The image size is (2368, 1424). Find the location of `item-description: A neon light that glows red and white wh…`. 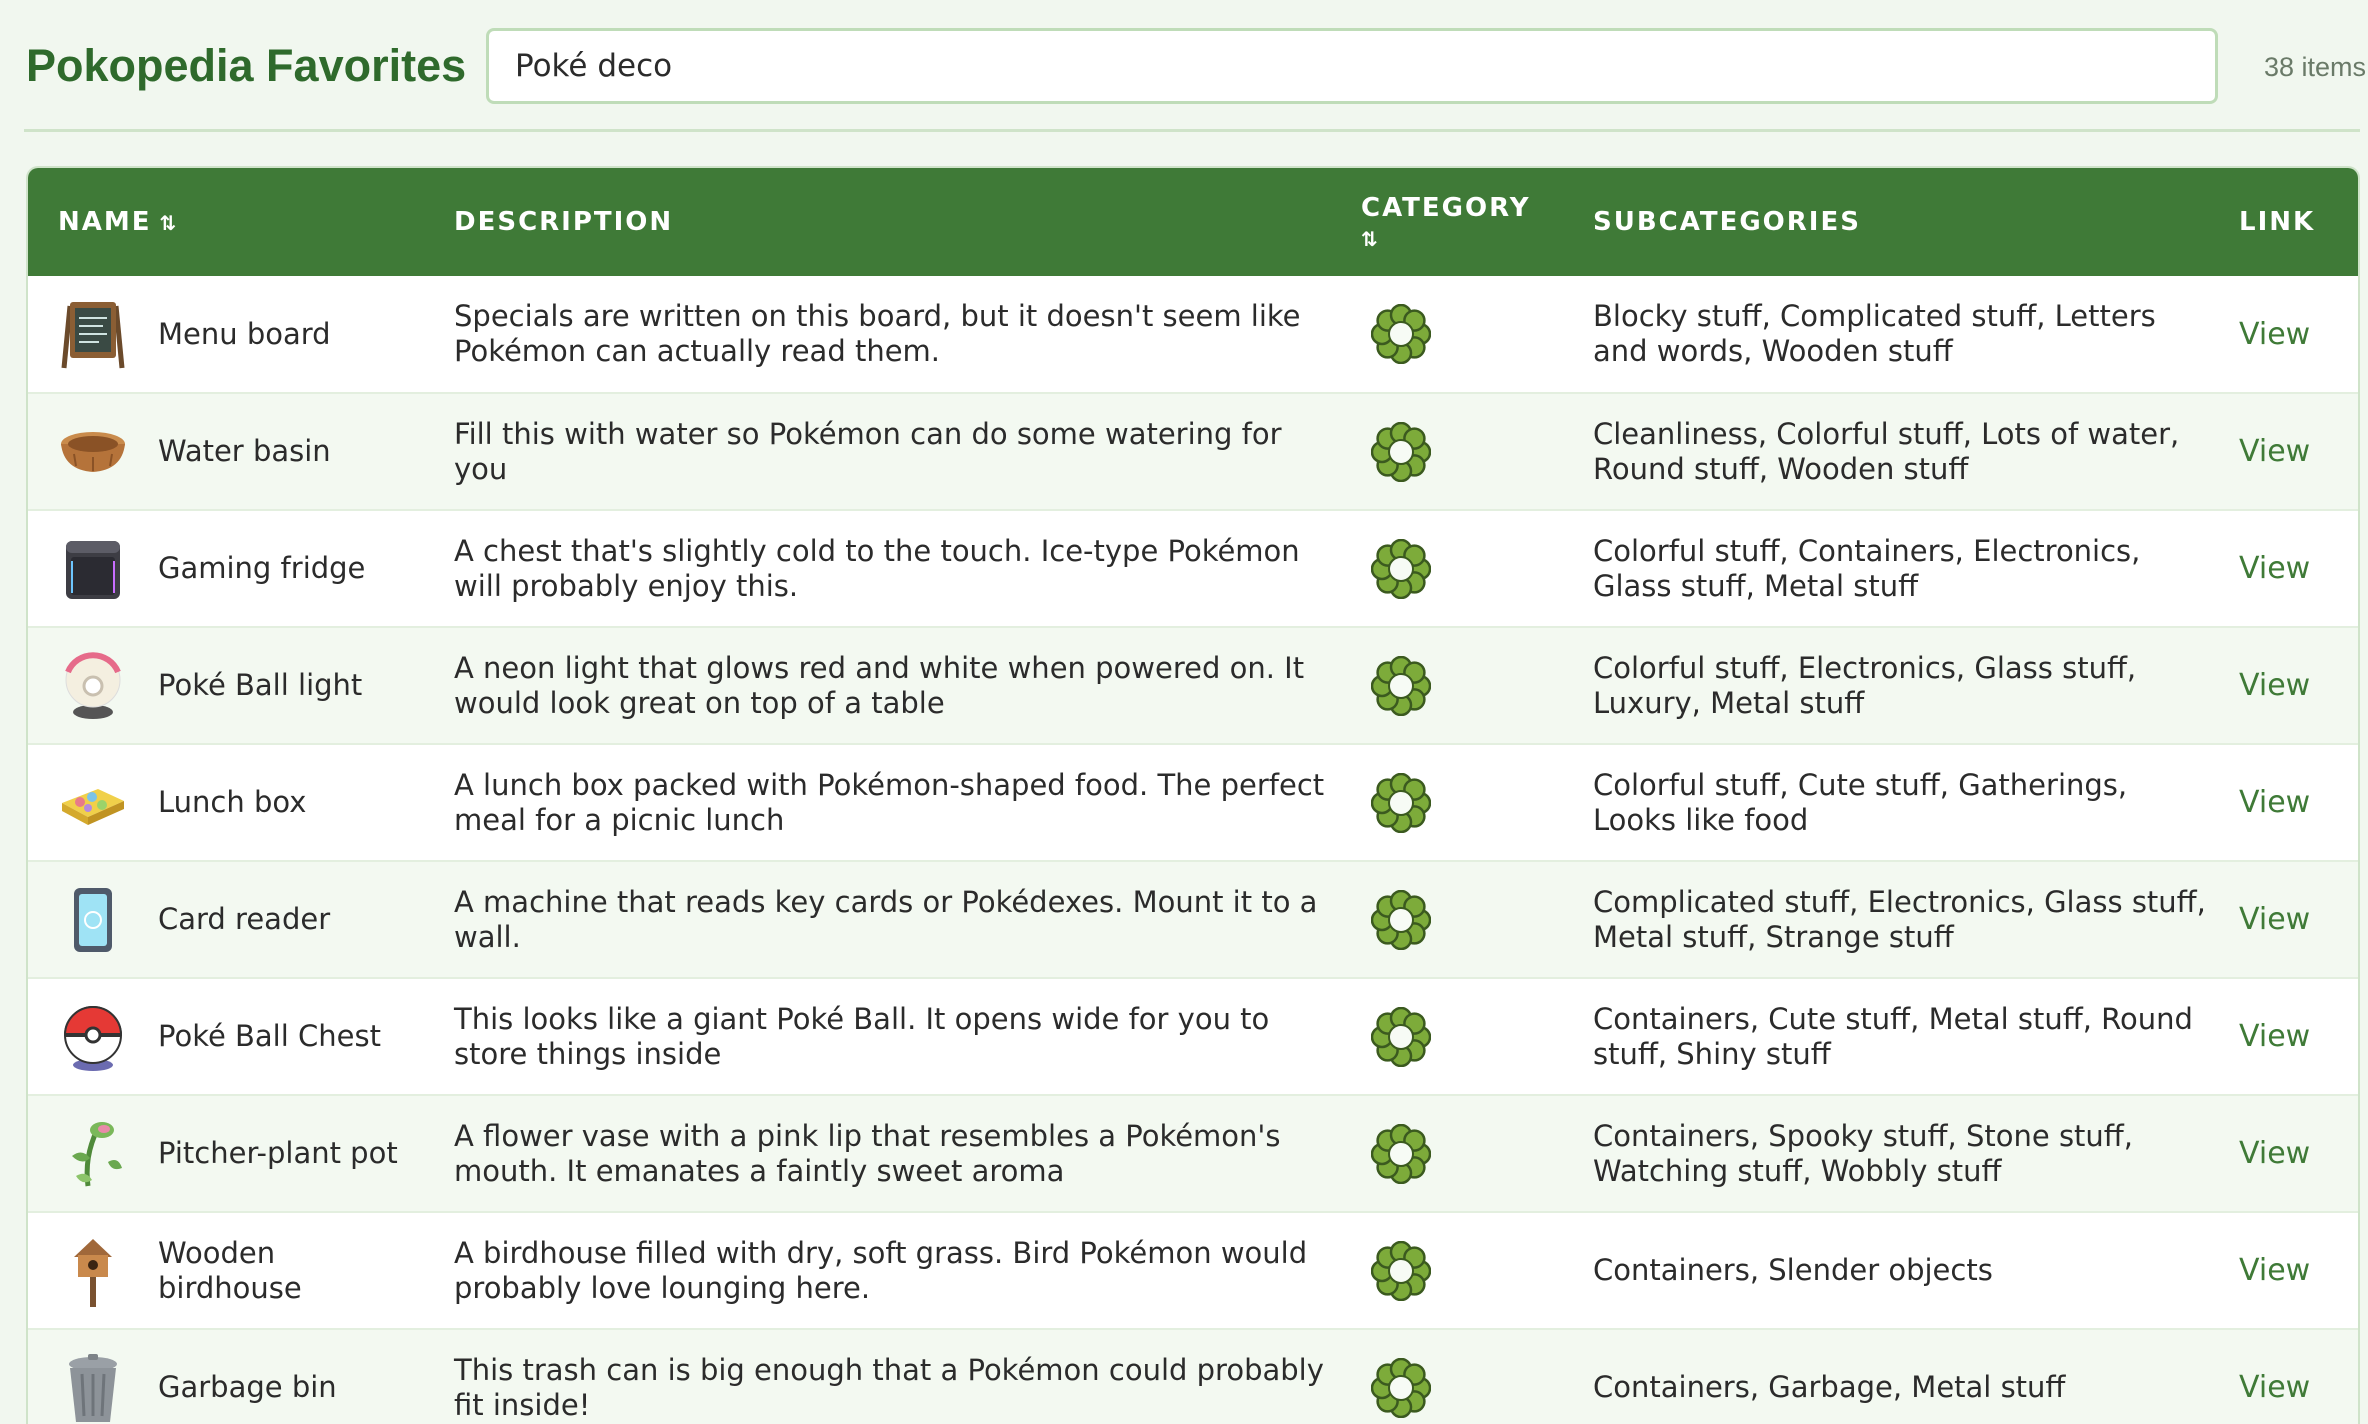

item-description: A neon light that glows red and white wh… is located at coordinates (879, 685).